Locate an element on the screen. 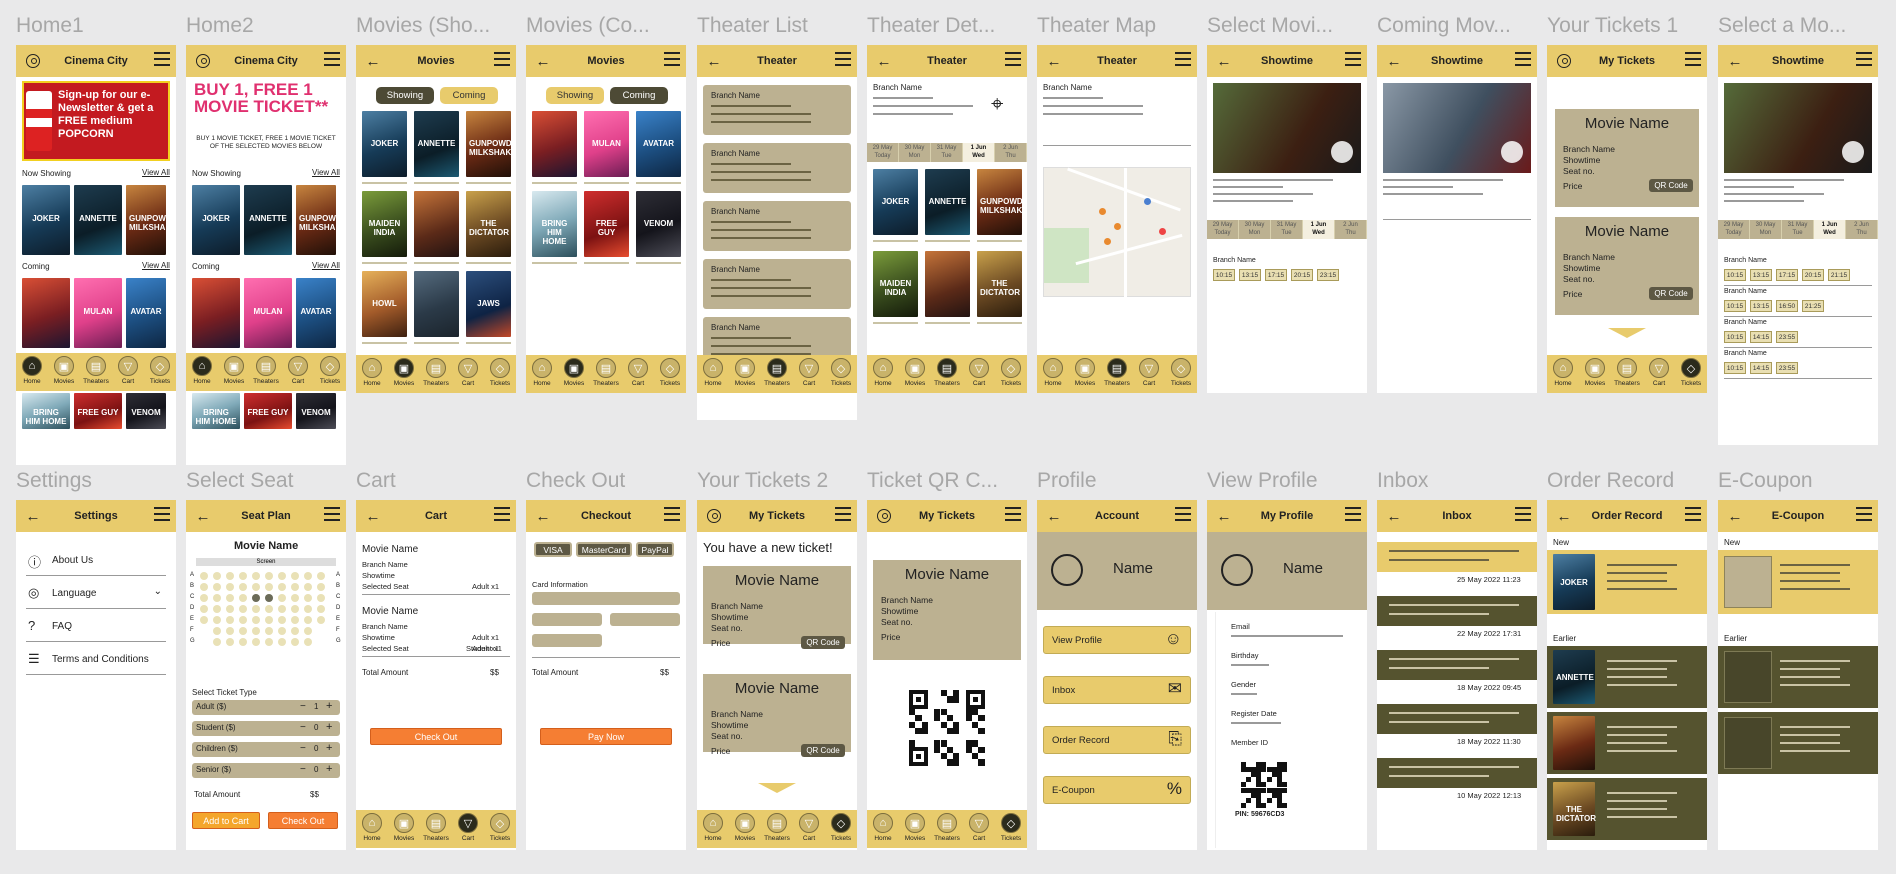 The width and height of the screenshot is (1896, 874). avatar is located at coordinates (1237, 570).